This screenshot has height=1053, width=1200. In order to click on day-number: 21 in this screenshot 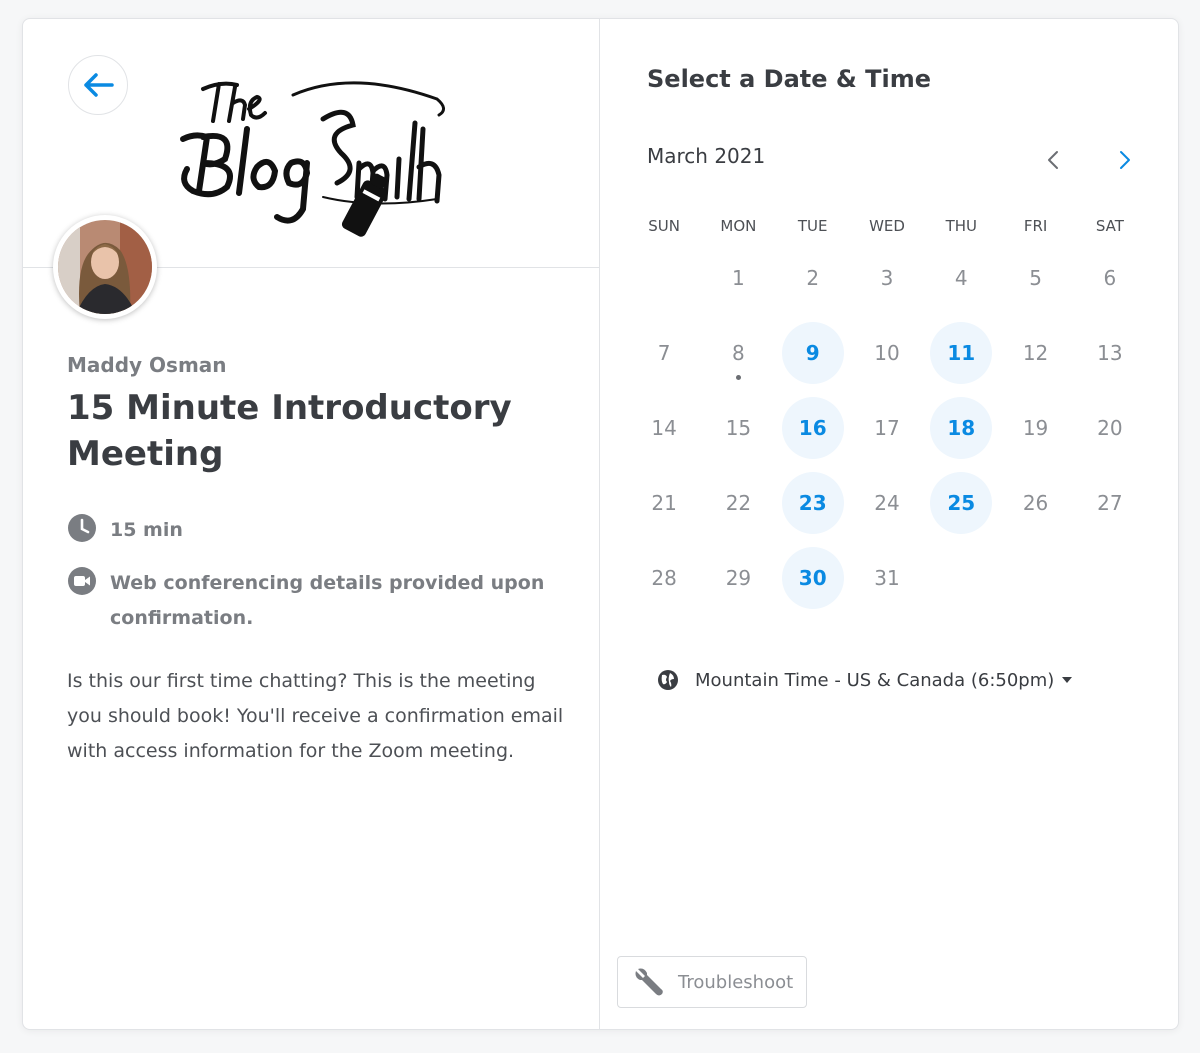, I will do `click(664, 503)`.